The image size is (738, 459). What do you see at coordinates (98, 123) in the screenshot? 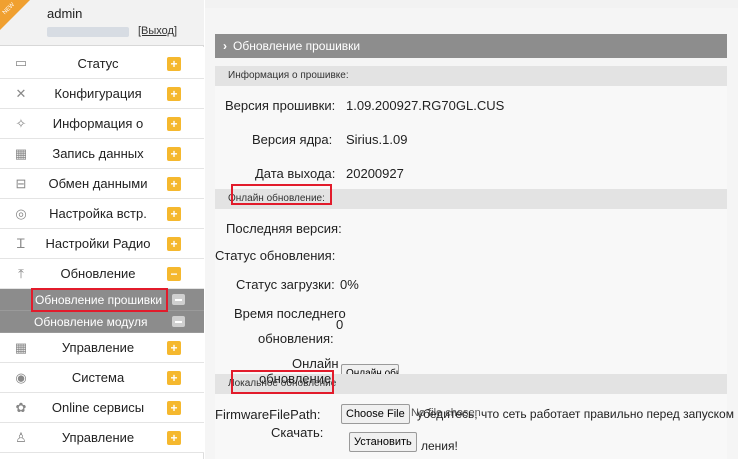
I see `sidebar-item-label: Информация о` at bounding box center [98, 123].